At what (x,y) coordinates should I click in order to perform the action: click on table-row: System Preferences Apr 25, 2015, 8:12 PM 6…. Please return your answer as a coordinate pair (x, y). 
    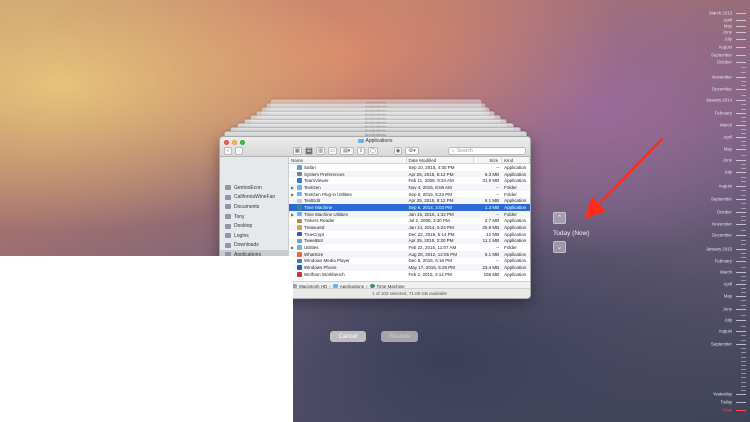
    Looking at the image, I should click on (409, 174).